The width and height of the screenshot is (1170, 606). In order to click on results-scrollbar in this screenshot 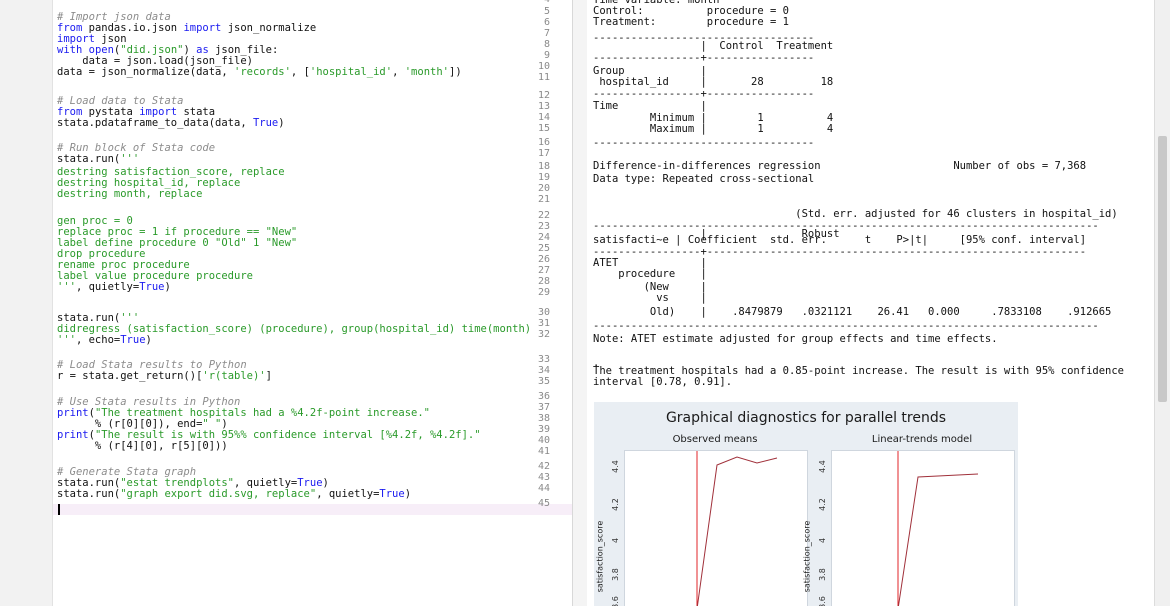, I will do `click(1162, 303)`.